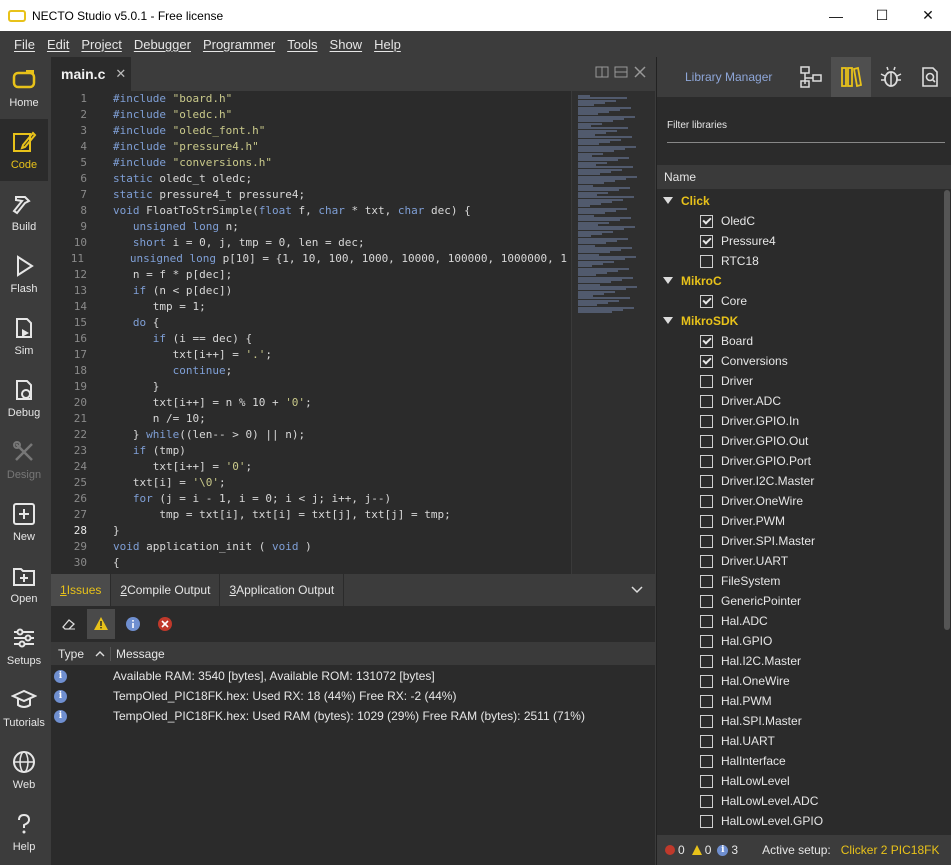 This screenshot has width=951, height=865. Describe the element at coordinates (931, 77) in the screenshot. I see `search-panel-button` at that location.